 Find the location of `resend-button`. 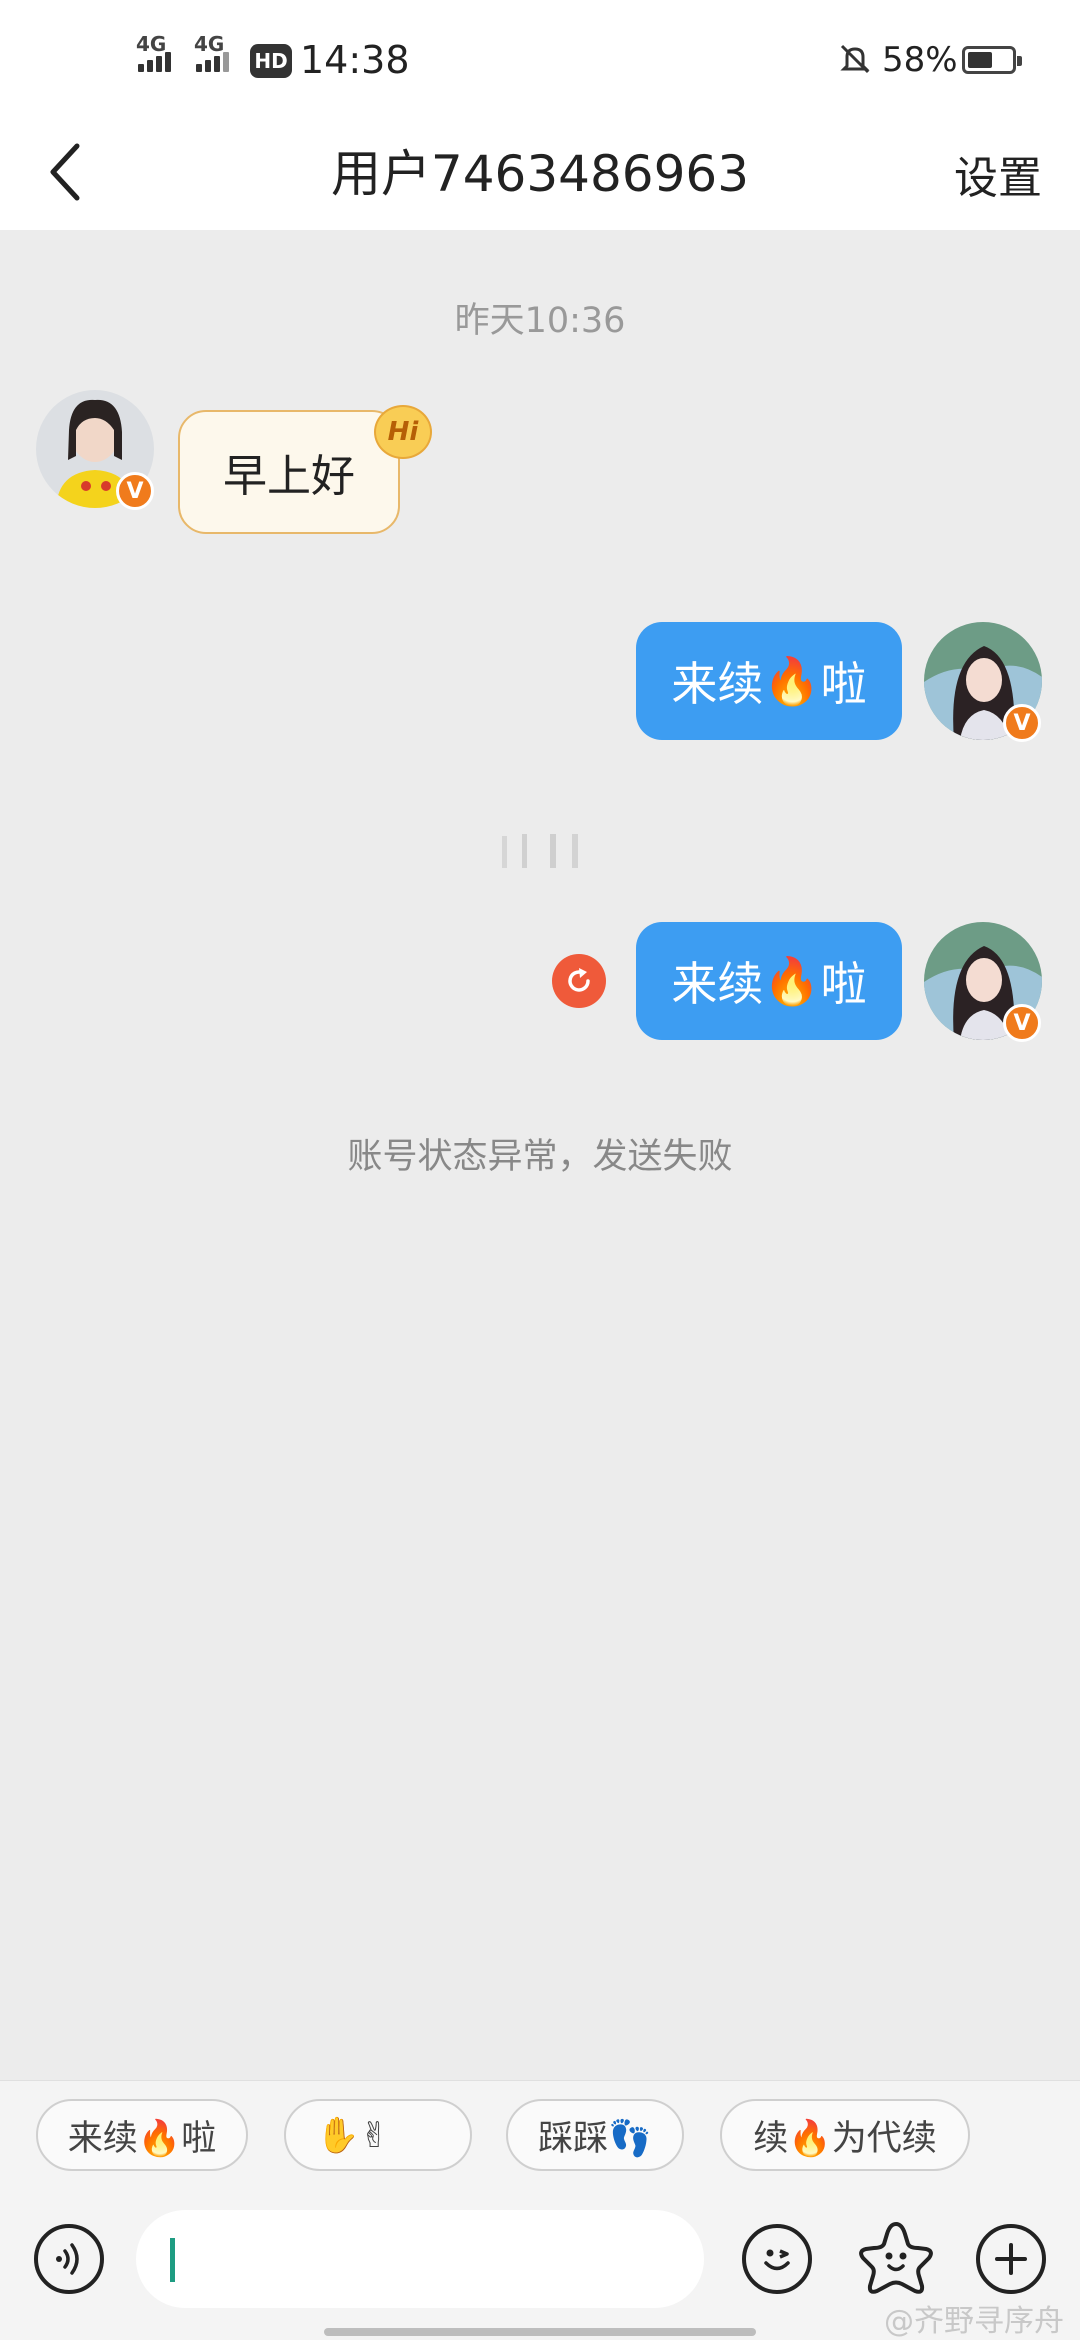

resend-button is located at coordinates (579, 981).